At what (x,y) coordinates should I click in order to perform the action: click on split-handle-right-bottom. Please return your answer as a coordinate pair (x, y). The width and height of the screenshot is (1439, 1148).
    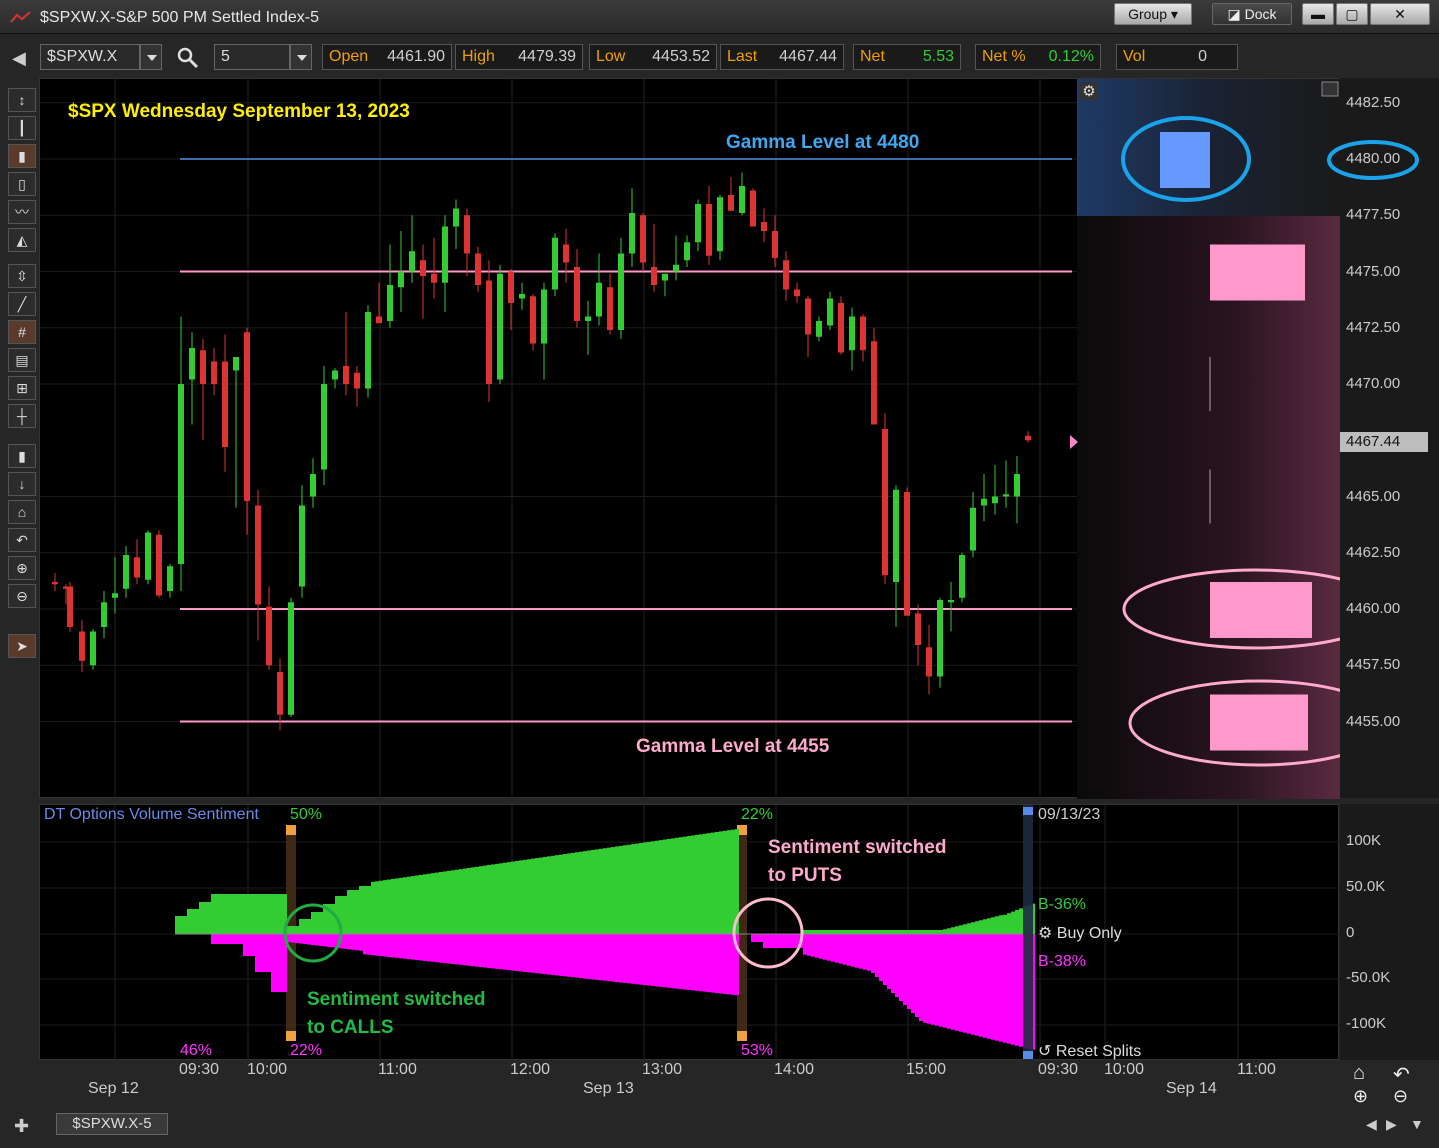
    Looking at the image, I should click on (742, 1036).